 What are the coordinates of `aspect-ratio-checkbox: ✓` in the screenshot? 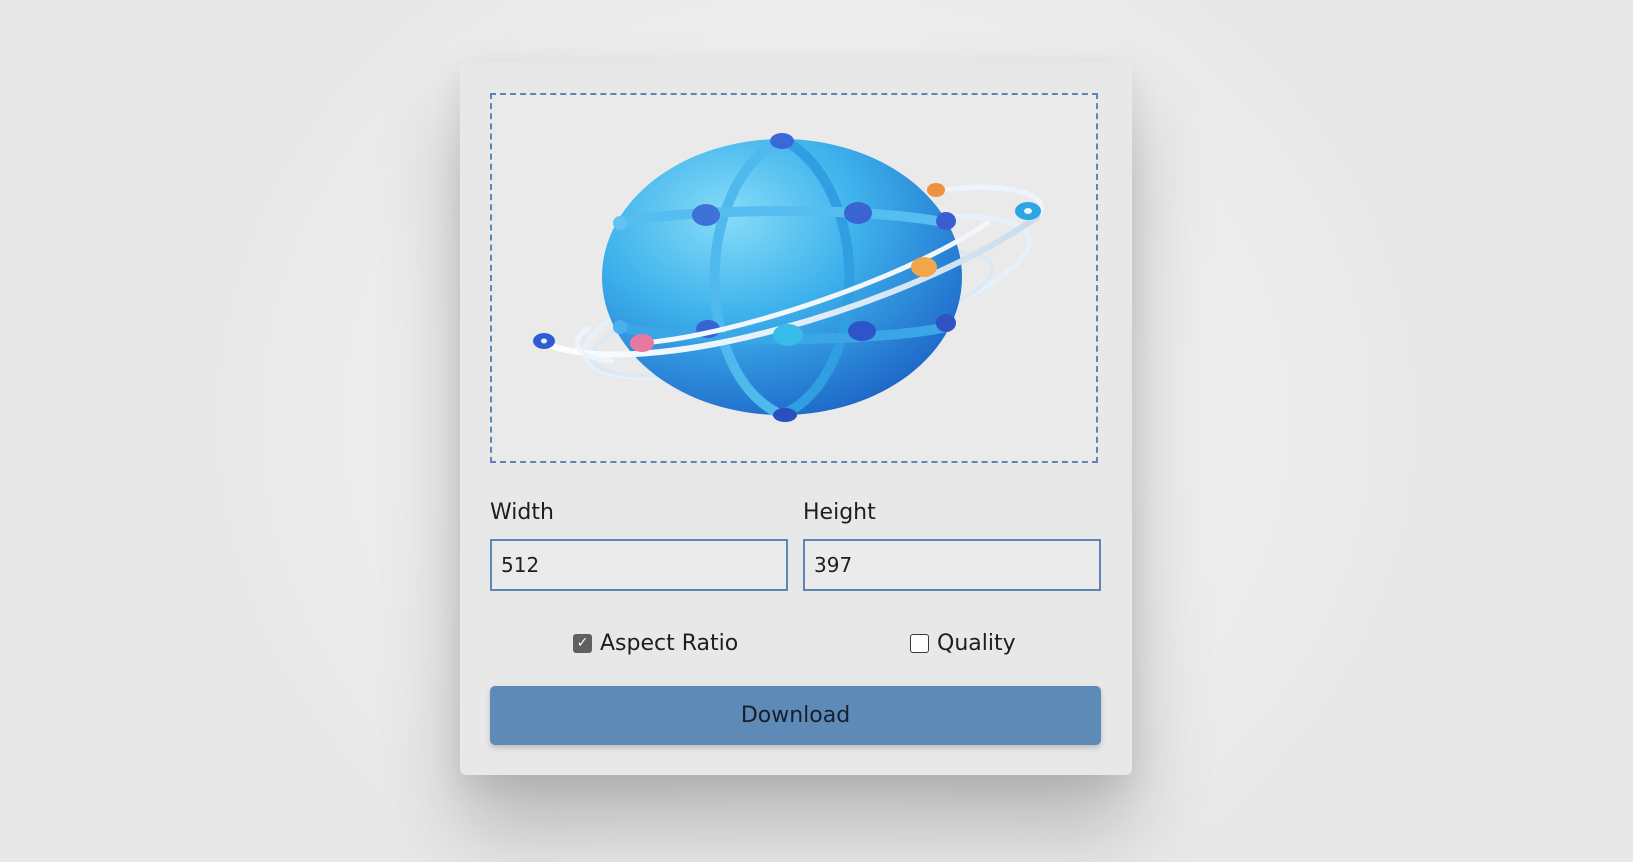 It's located at (582, 643).